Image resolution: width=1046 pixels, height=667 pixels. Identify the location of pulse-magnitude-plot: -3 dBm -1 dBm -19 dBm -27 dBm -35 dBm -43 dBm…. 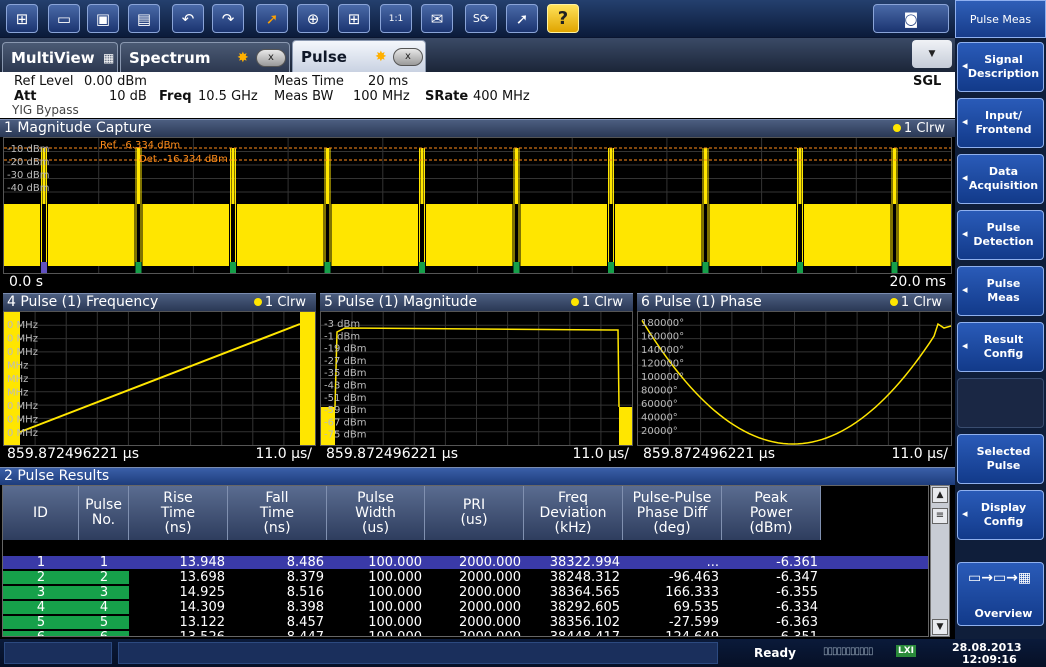
(476, 378).